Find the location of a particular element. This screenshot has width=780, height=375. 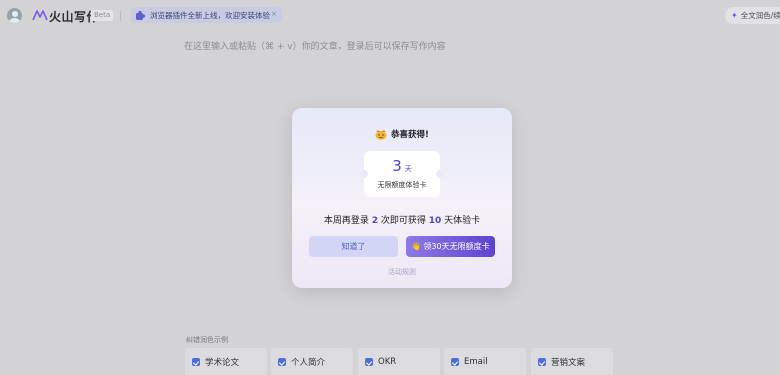

promo-banner: 浏览器插件全新上线，欢迎安装体验 × is located at coordinates (206, 15).